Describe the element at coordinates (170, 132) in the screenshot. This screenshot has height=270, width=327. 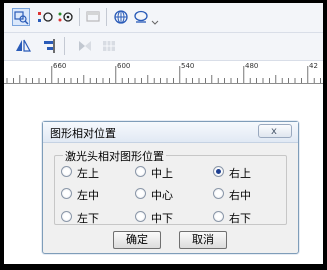
I see `dialog-titlebar: 图形相对位置 x` at that location.